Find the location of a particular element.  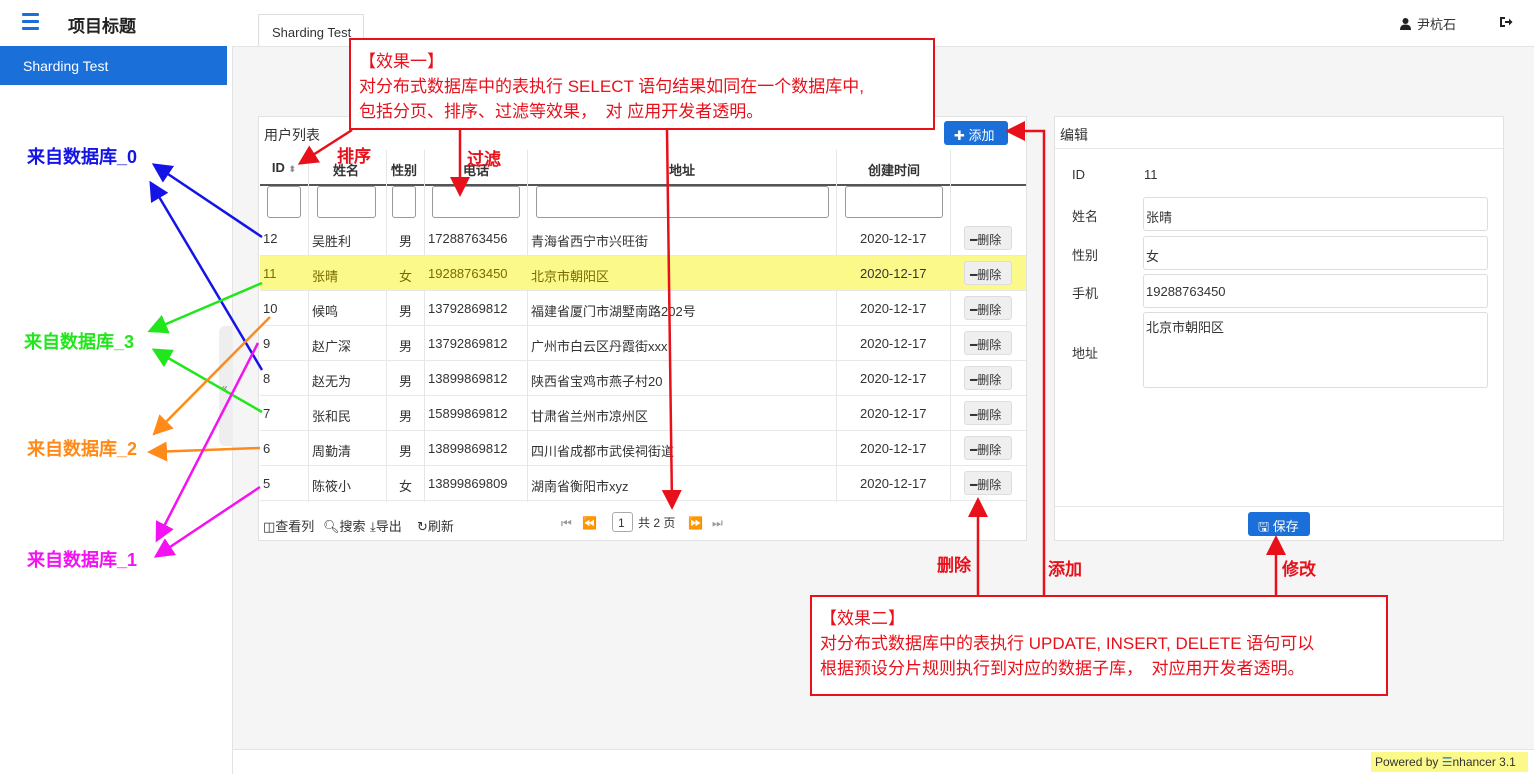

annotation-add: 添加 is located at coordinates (1065, 569).